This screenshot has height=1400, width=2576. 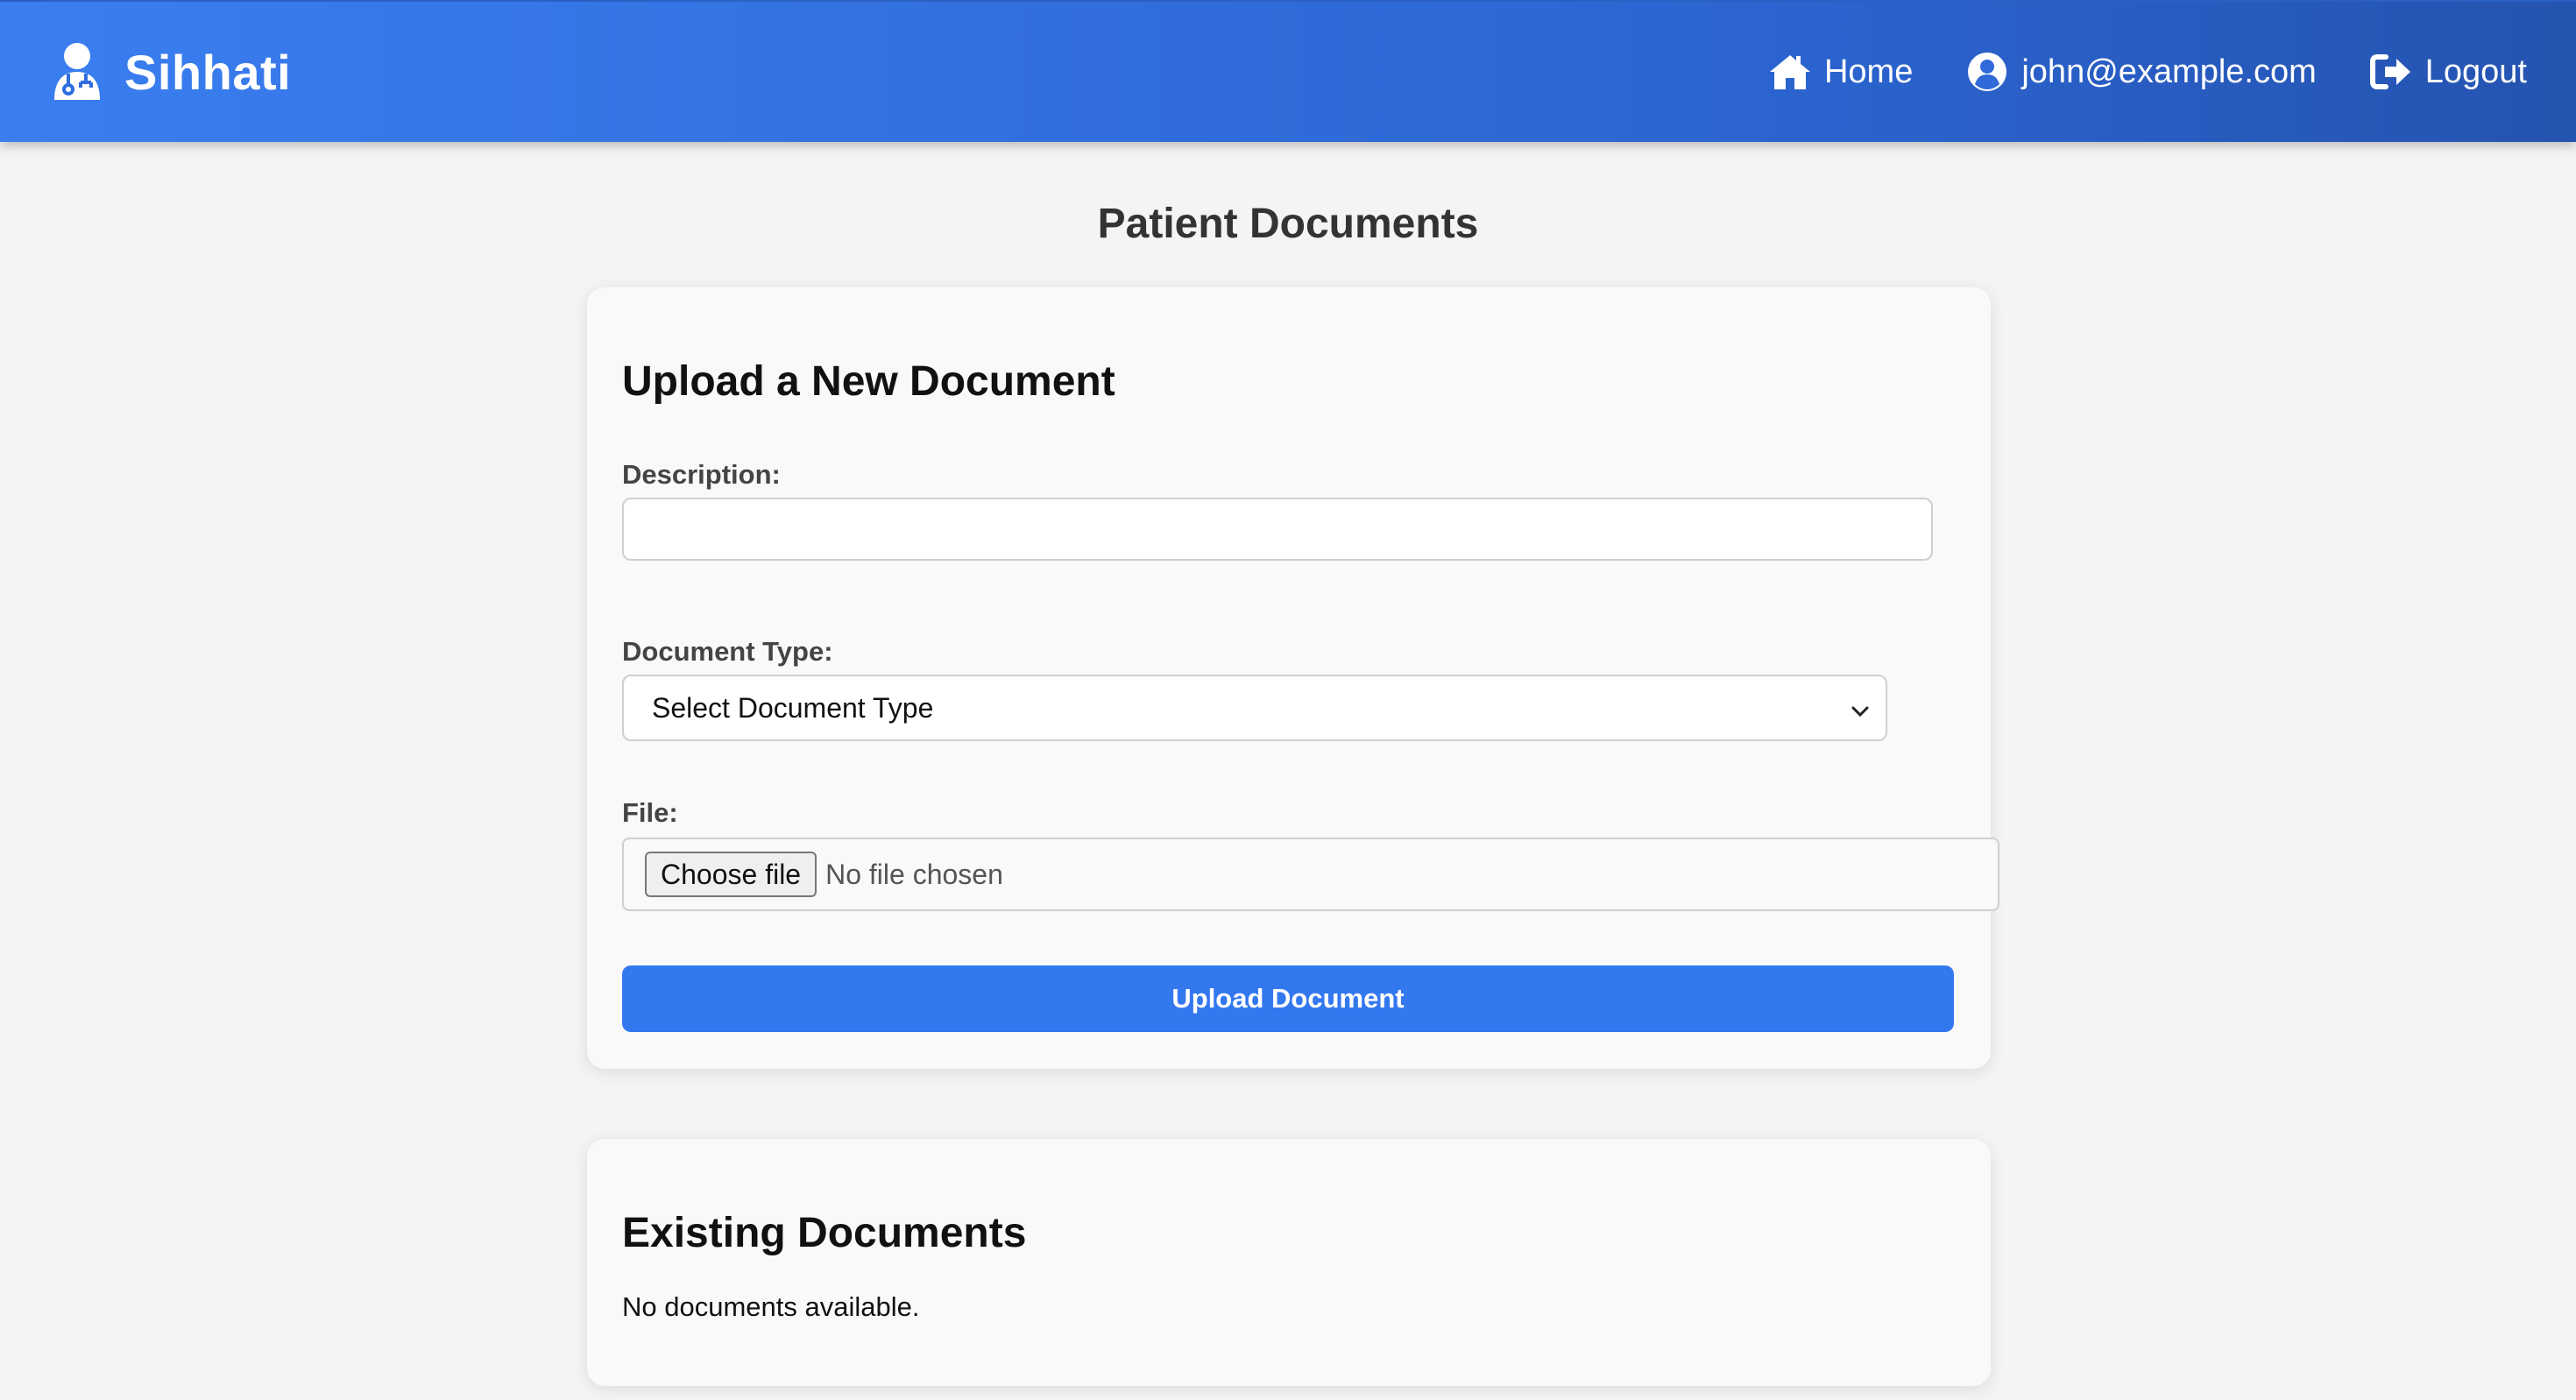 What do you see at coordinates (1790, 72) in the screenshot?
I see `home-icon` at bounding box center [1790, 72].